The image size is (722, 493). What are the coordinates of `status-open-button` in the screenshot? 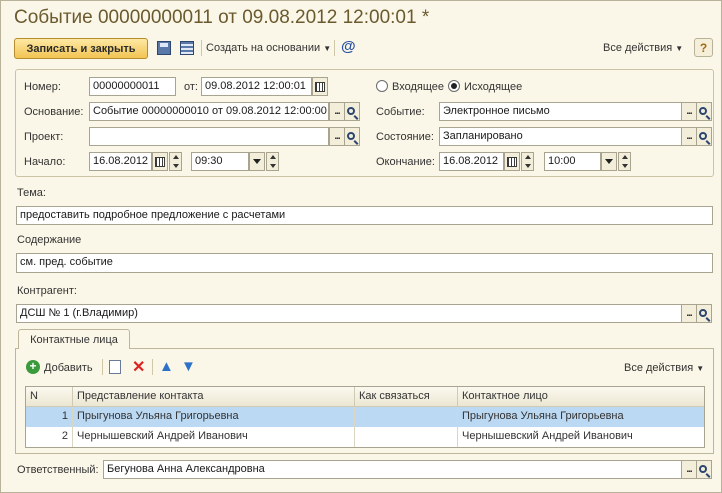 It's located at (704, 136).